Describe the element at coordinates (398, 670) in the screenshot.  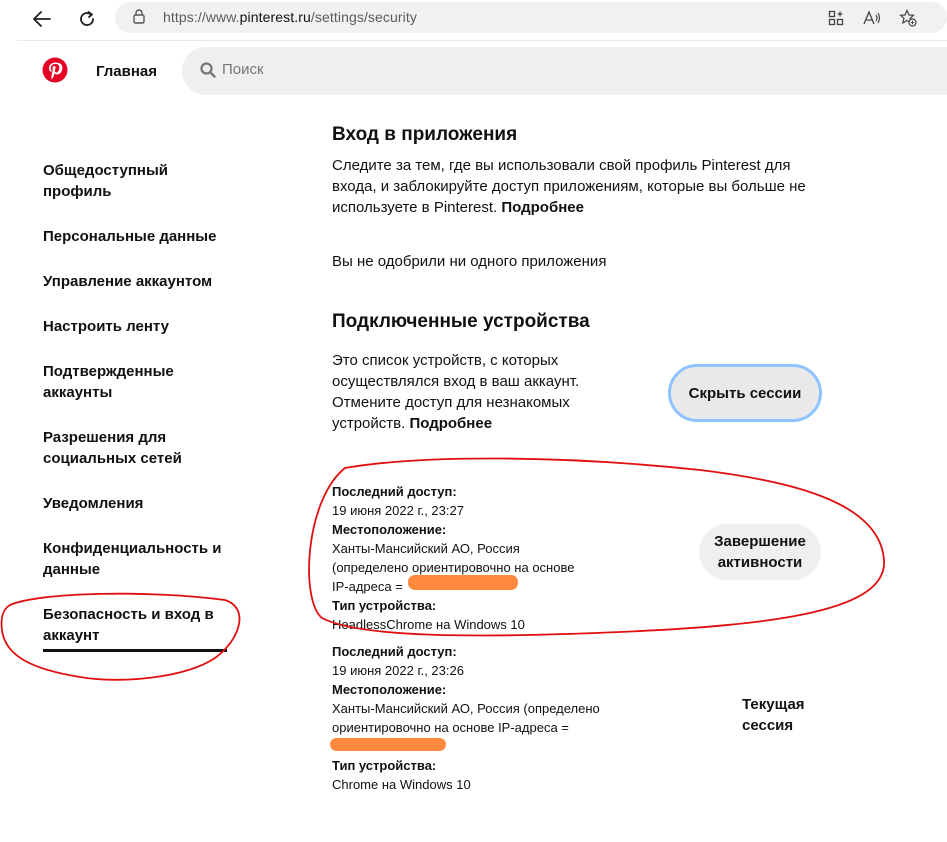
I see `last-access-value: 19 июня 2022 г., 23:26` at that location.